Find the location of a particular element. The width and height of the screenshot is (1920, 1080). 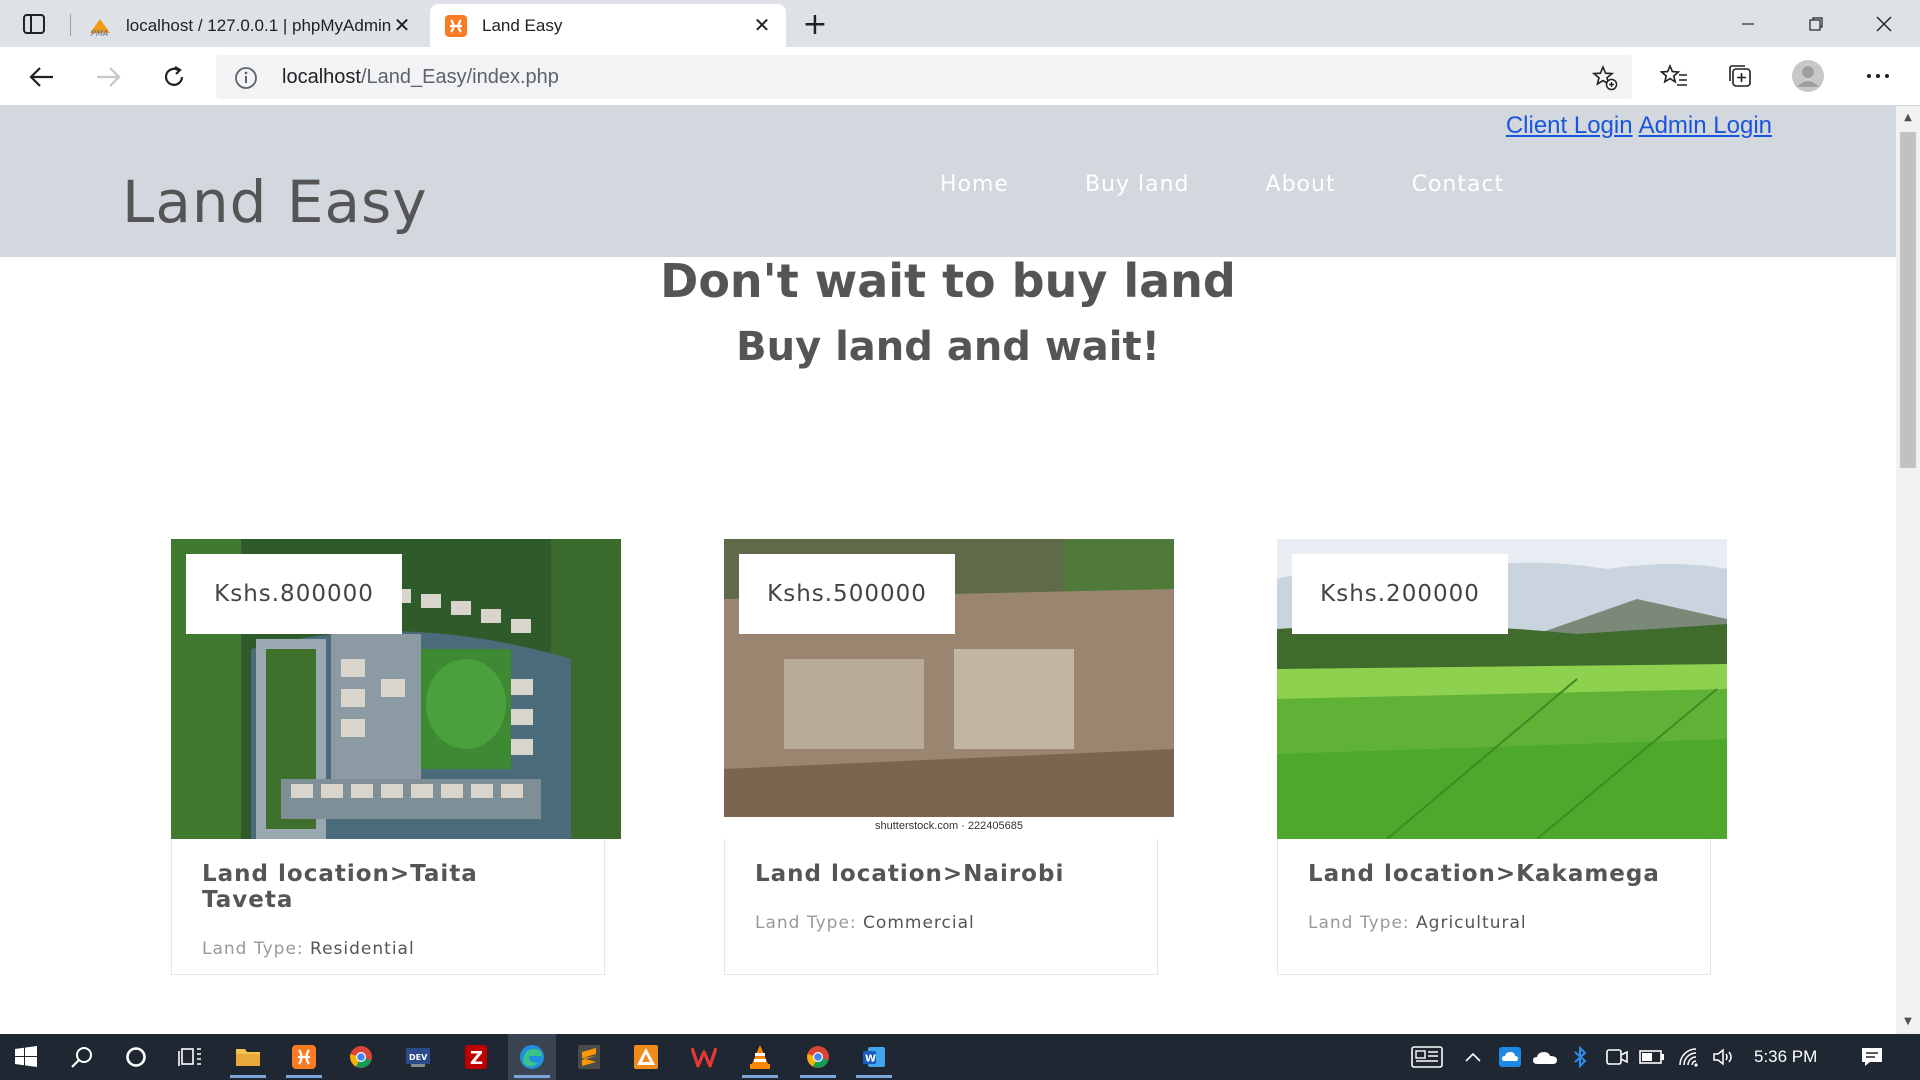

phpmyadmin-icon: PMA is located at coordinates (100, 26).